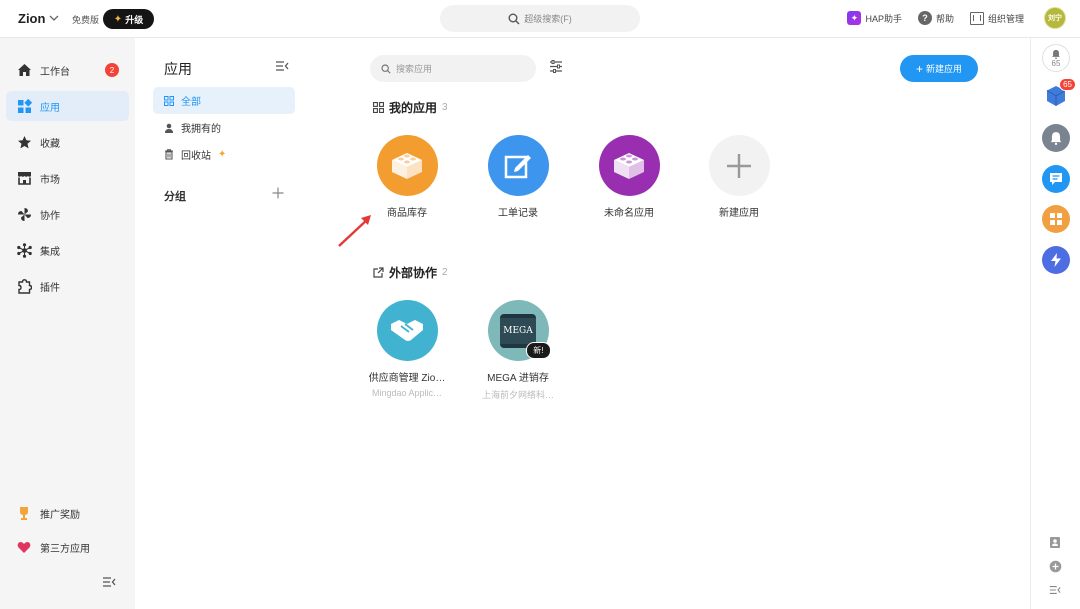 The image size is (1080, 609). Describe the element at coordinates (413, 273) in the screenshot. I see `section-title: 外部协作` at that location.